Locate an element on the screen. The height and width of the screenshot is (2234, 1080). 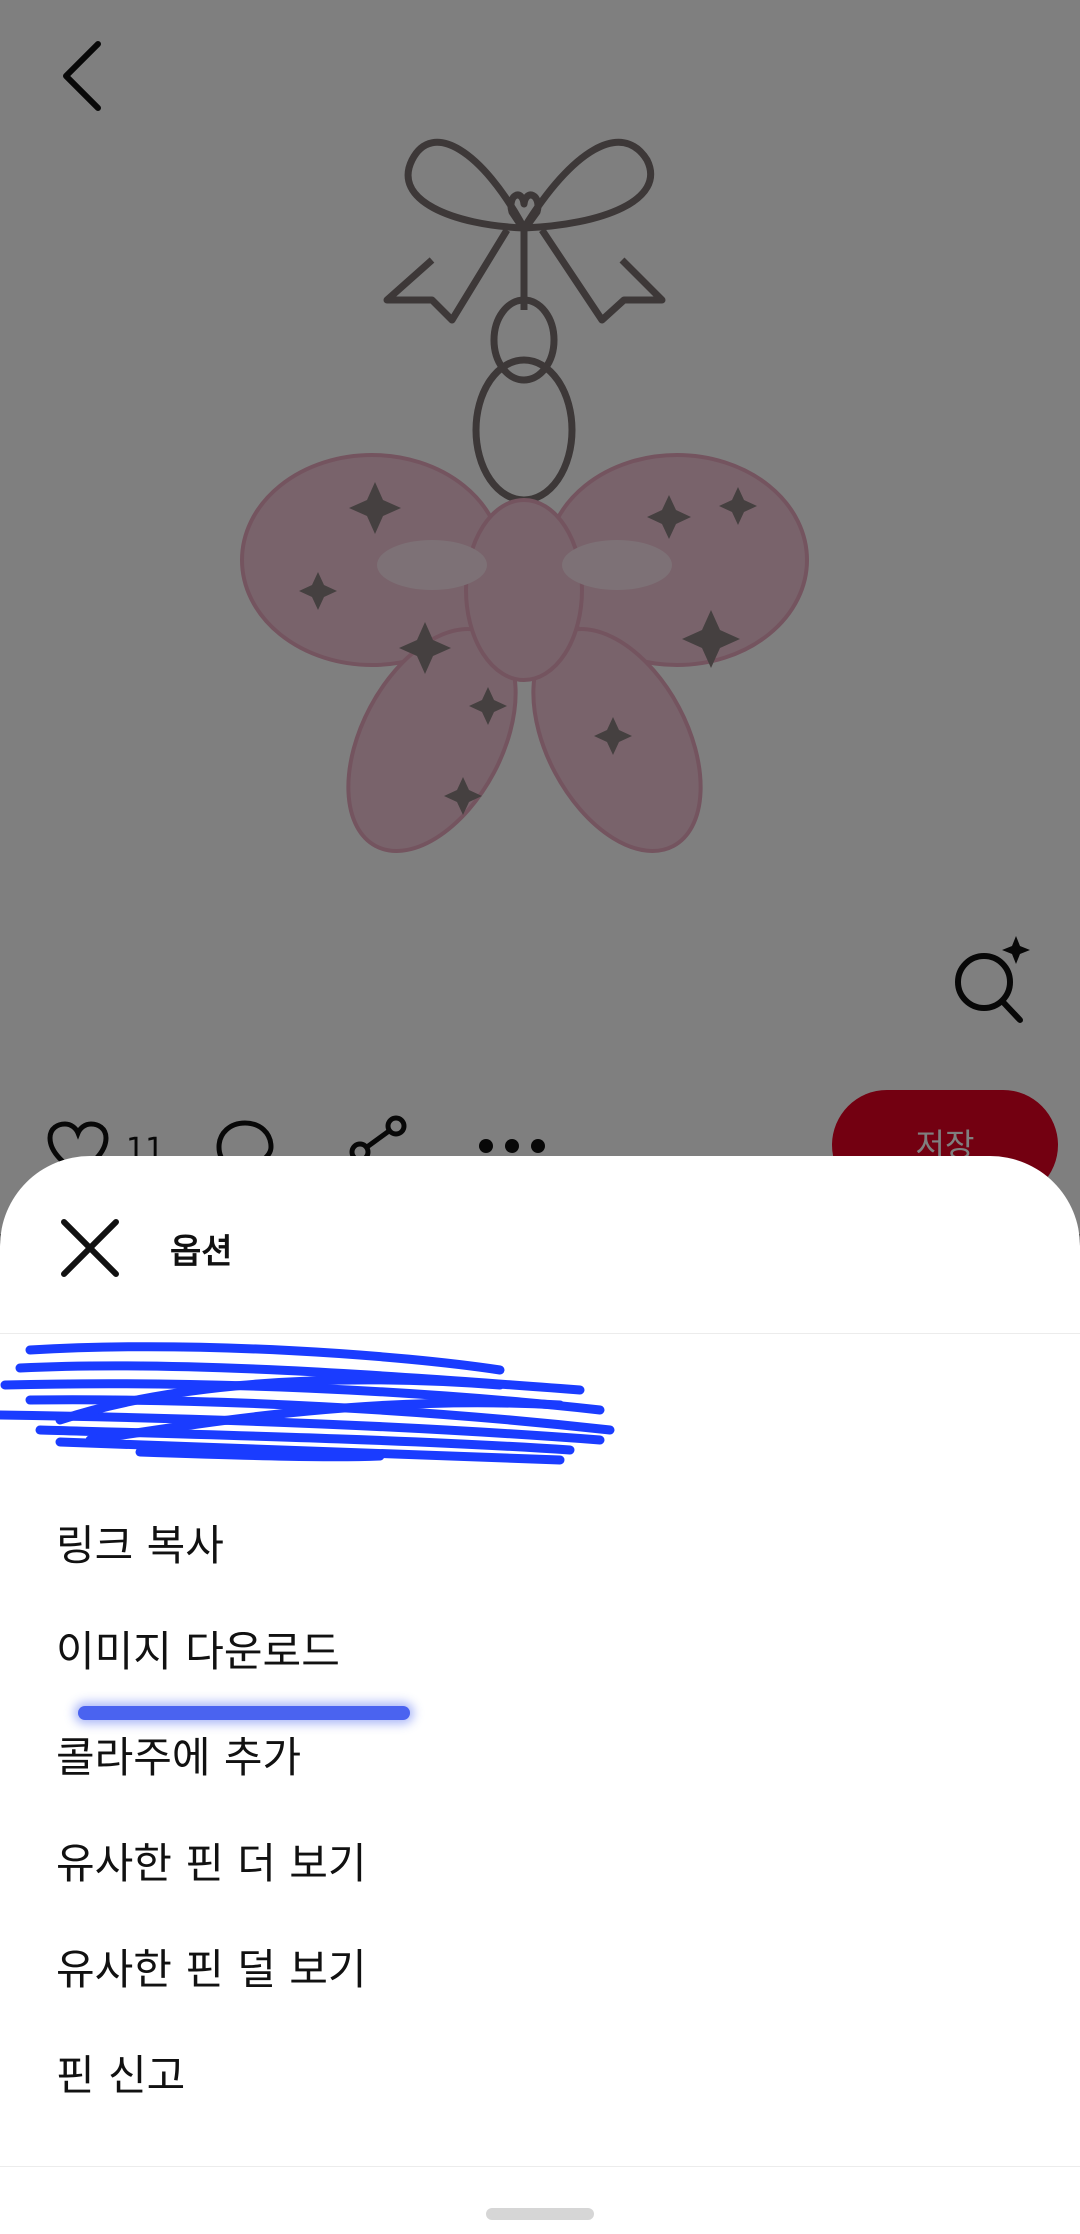
home-indicator is located at coordinates (540, 2214).